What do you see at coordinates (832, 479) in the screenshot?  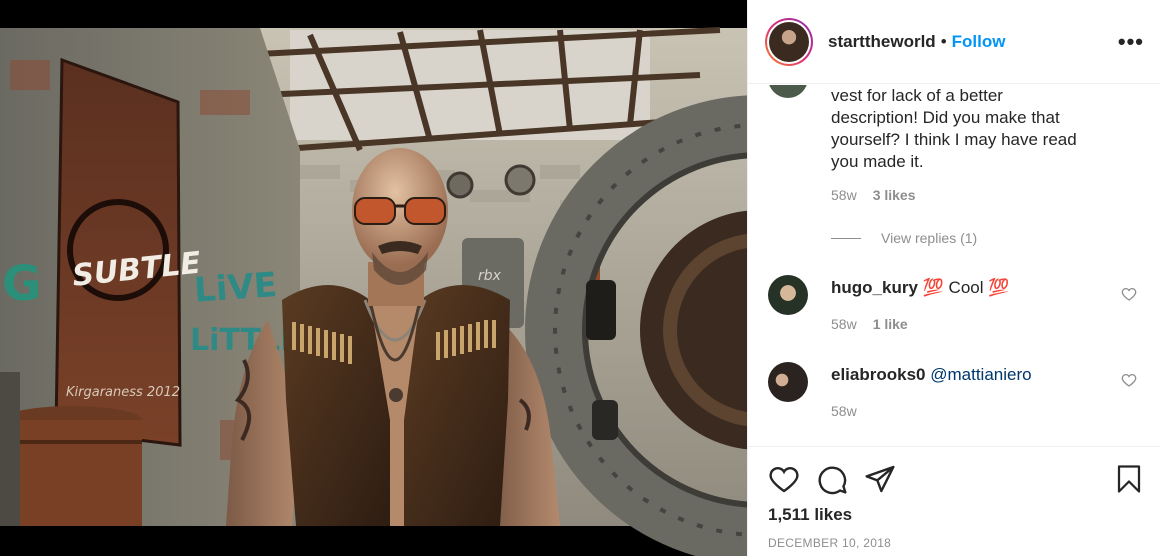 I see `comment-icon` at bounding box center [832, 479].